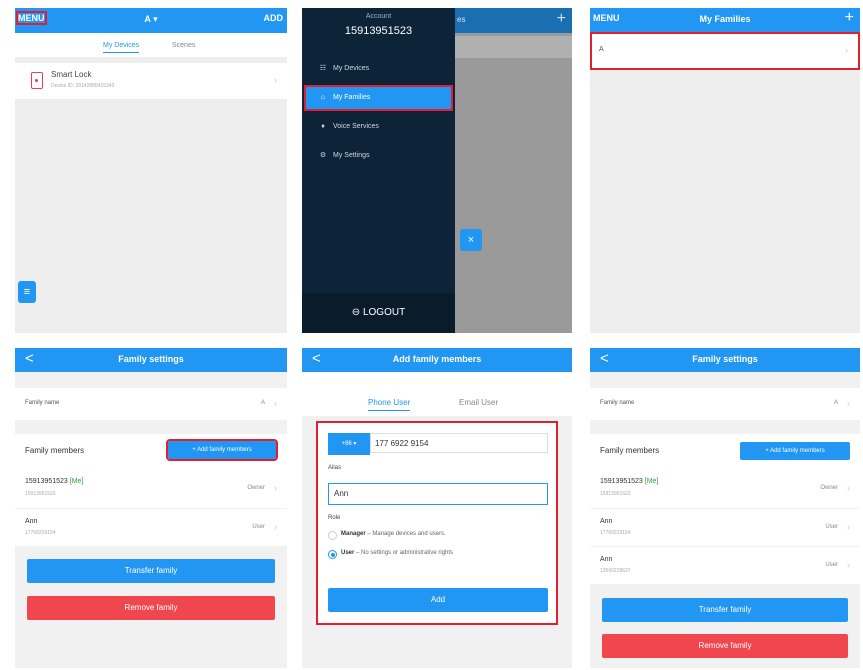  What do you see at coordinates (121, 47) in the screenshot?
I see `tab-my-devices: My Devices` at bounding box center [121, 47].